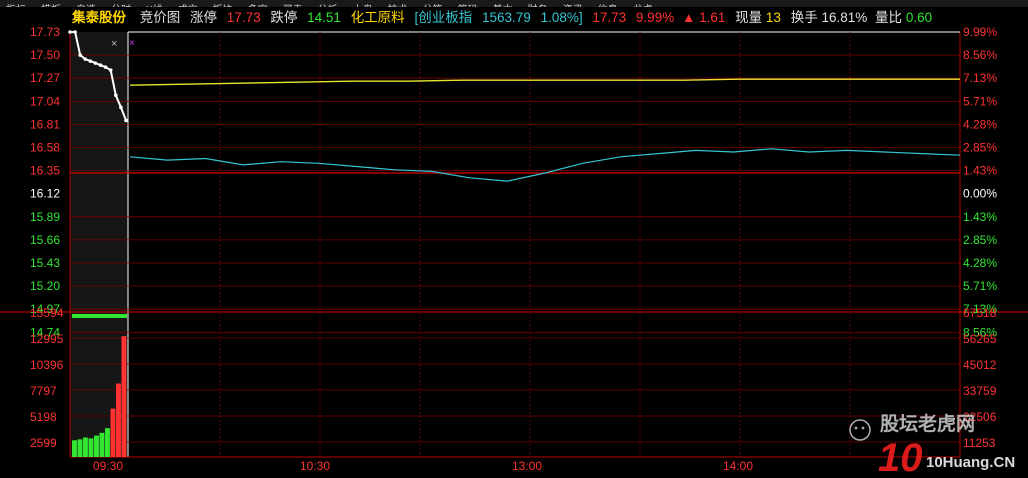 The height and width of the screenshot is (478, 1028). What do you see at coordinates (545, 165) in the screenshot?
I see `index-line` at bounding box center [545, 165].